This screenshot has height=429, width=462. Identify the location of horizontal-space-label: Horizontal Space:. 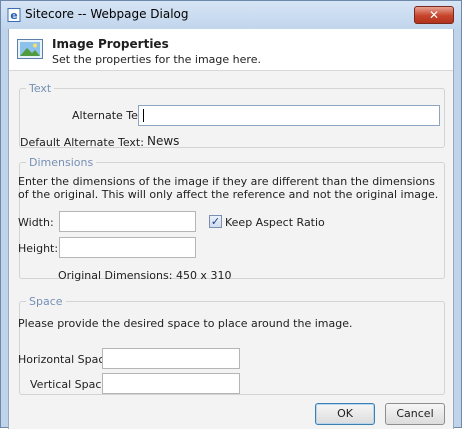
(66, 359).